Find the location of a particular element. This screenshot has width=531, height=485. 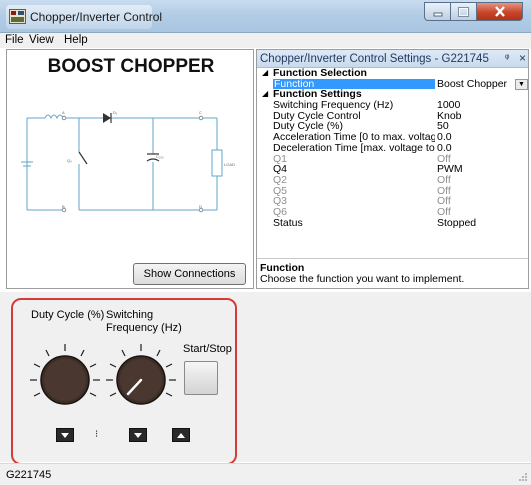

property-name: Q6 is located at coordinates (280, 212).